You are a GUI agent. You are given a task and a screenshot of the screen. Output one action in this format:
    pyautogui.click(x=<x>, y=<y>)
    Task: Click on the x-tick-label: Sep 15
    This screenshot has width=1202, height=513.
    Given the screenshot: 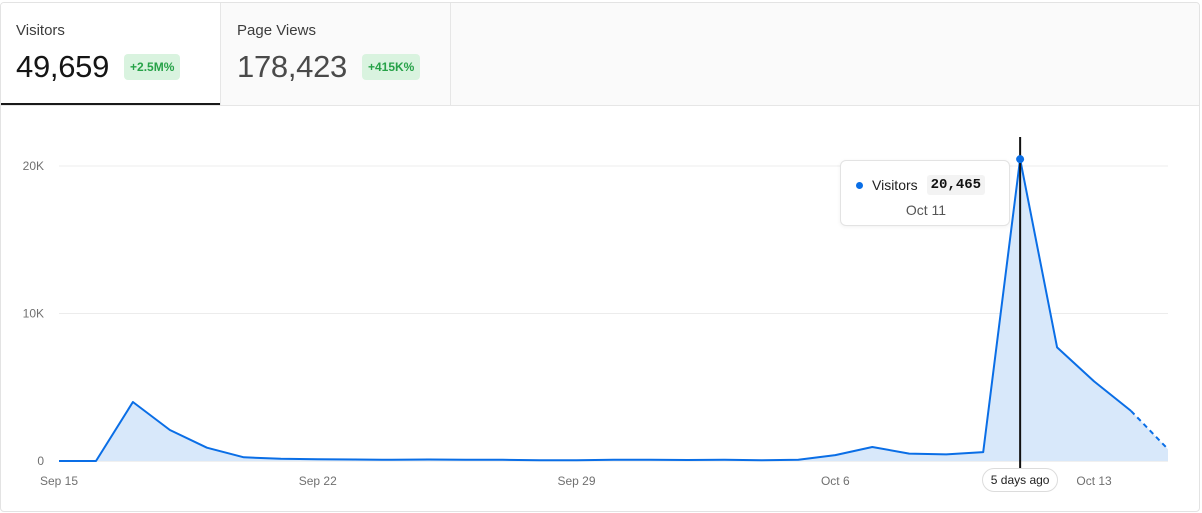 What is the action you would take?
    pyautogui.click(x=59, y=481)
    